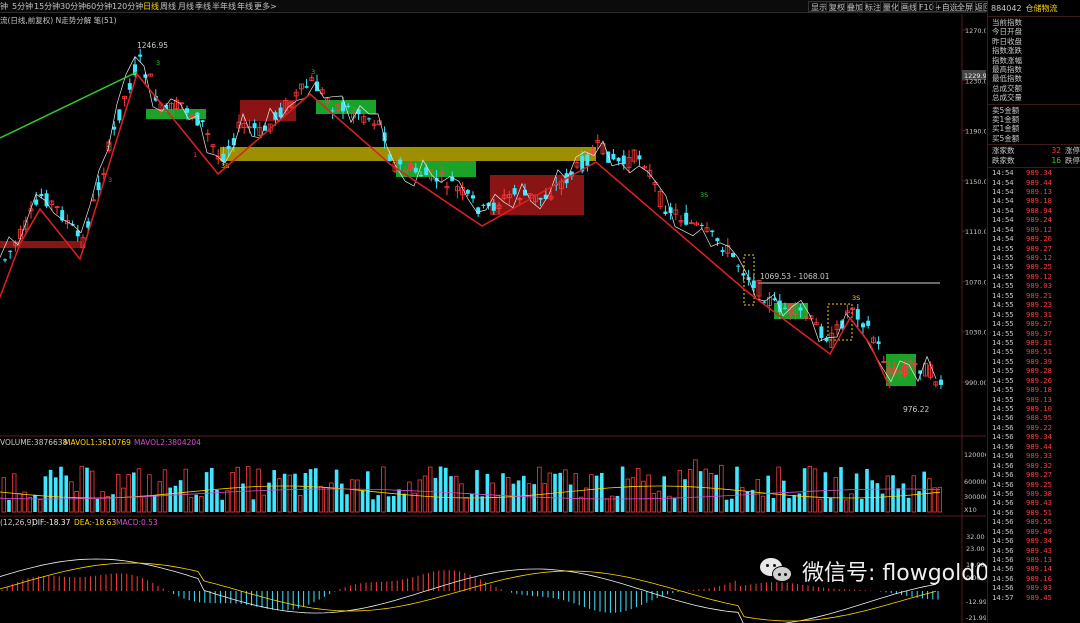  What do you see at coordinates (1039, 427) in the screenshot?
I see `tick-price: 989.22` at bounding box center [1039, 427].